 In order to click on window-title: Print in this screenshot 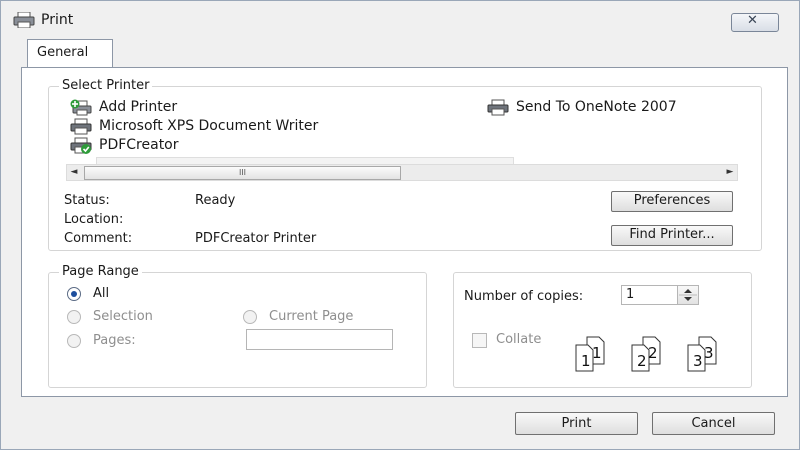, I will do `click(57, 20)`.